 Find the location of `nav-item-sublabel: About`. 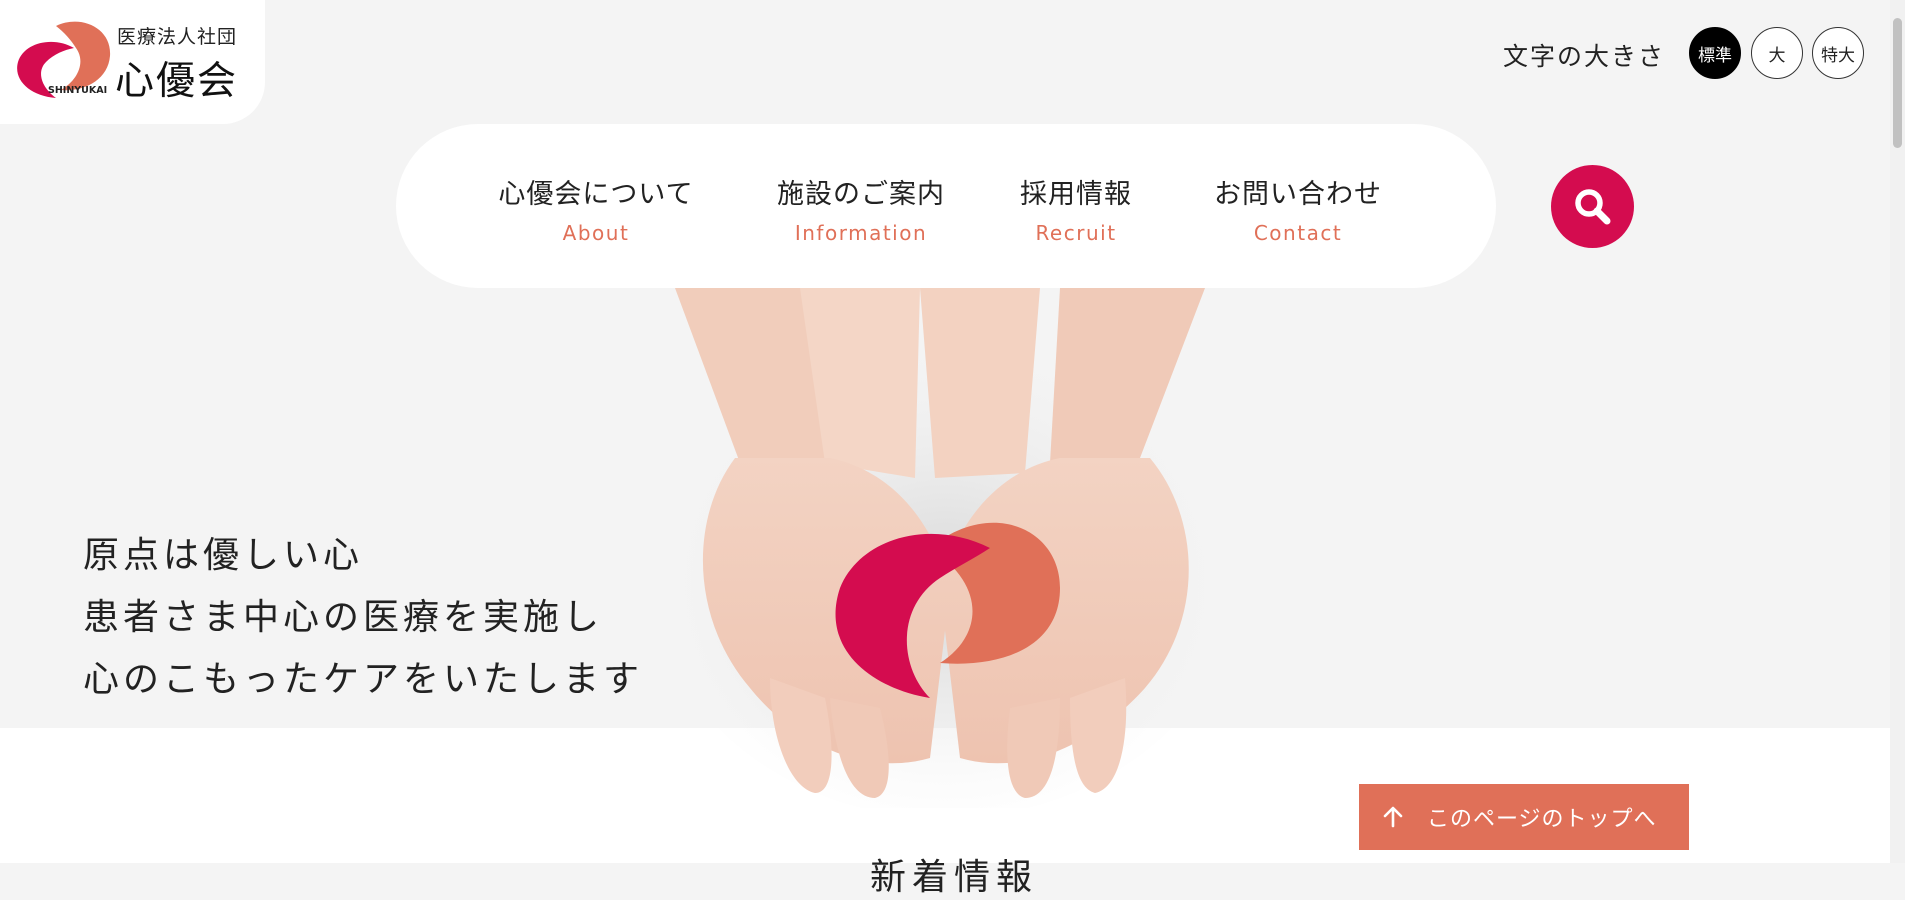

nav-item-sublabel: About is located at coordinates (596, 233).